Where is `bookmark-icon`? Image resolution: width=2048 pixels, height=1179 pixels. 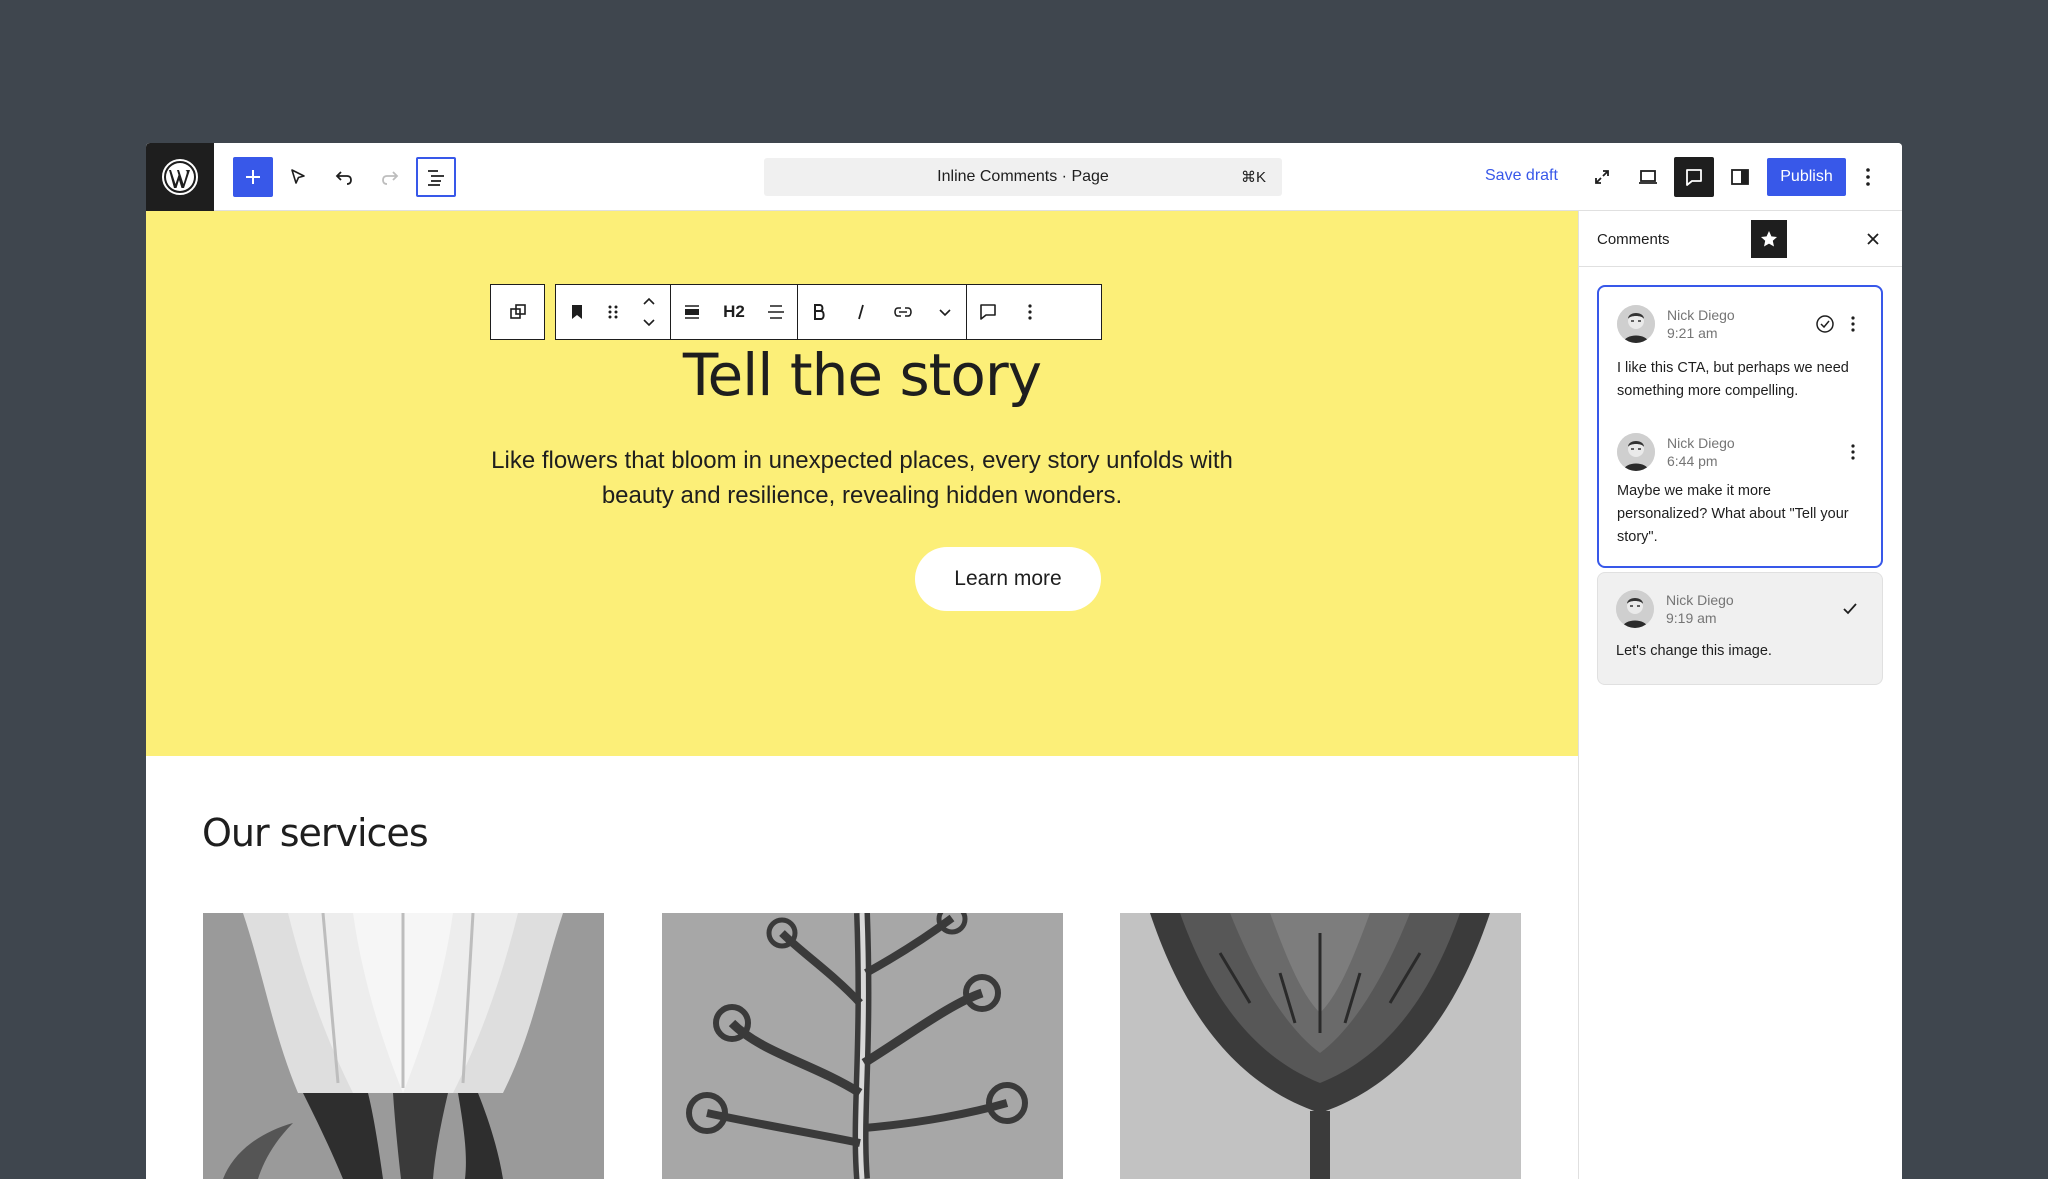
bookmark-icon is located at coordinates (577, 312).